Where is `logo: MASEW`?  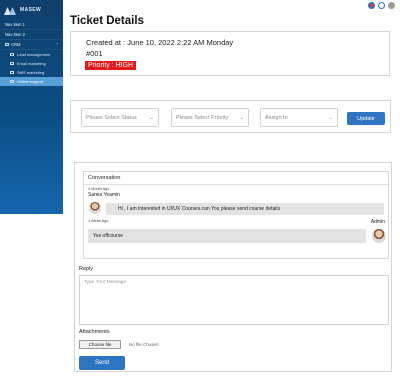 logo: MASEW is located at coordinates (31, 10).